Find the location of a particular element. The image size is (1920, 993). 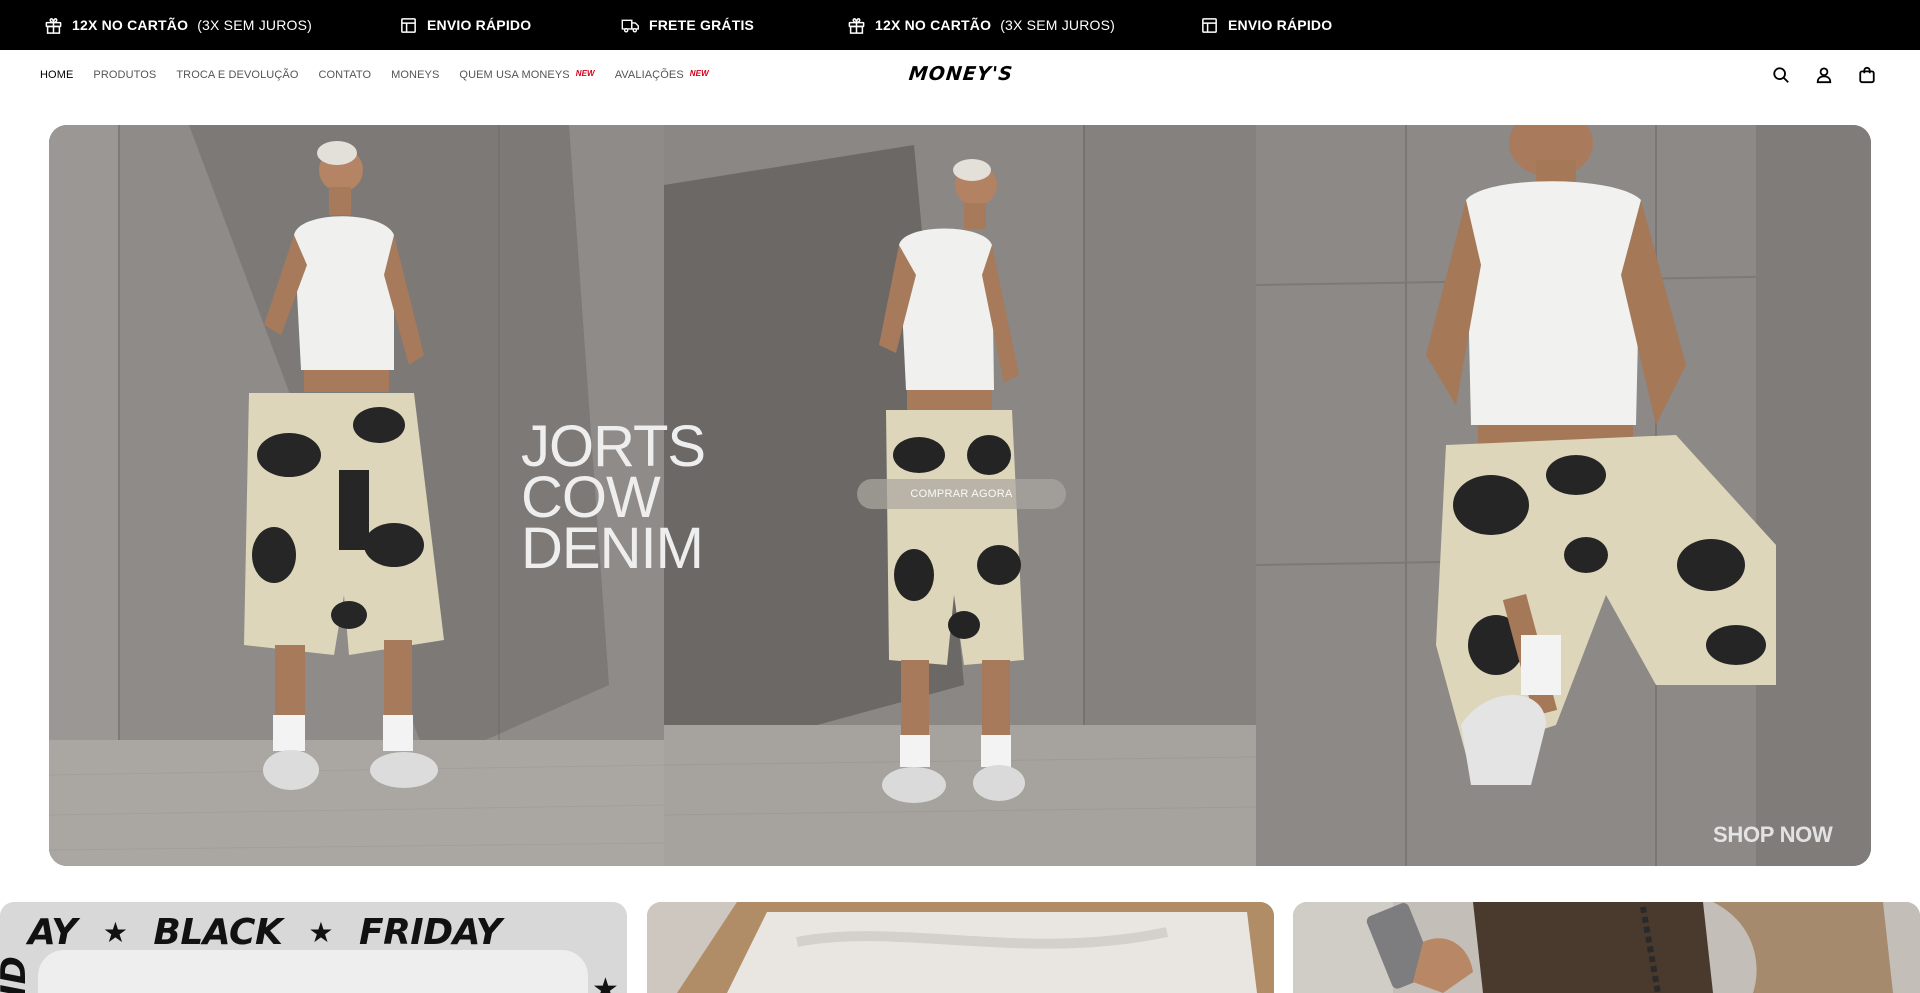

nav-label: AVALIAÇÕES is located at coordinates (649, 75).